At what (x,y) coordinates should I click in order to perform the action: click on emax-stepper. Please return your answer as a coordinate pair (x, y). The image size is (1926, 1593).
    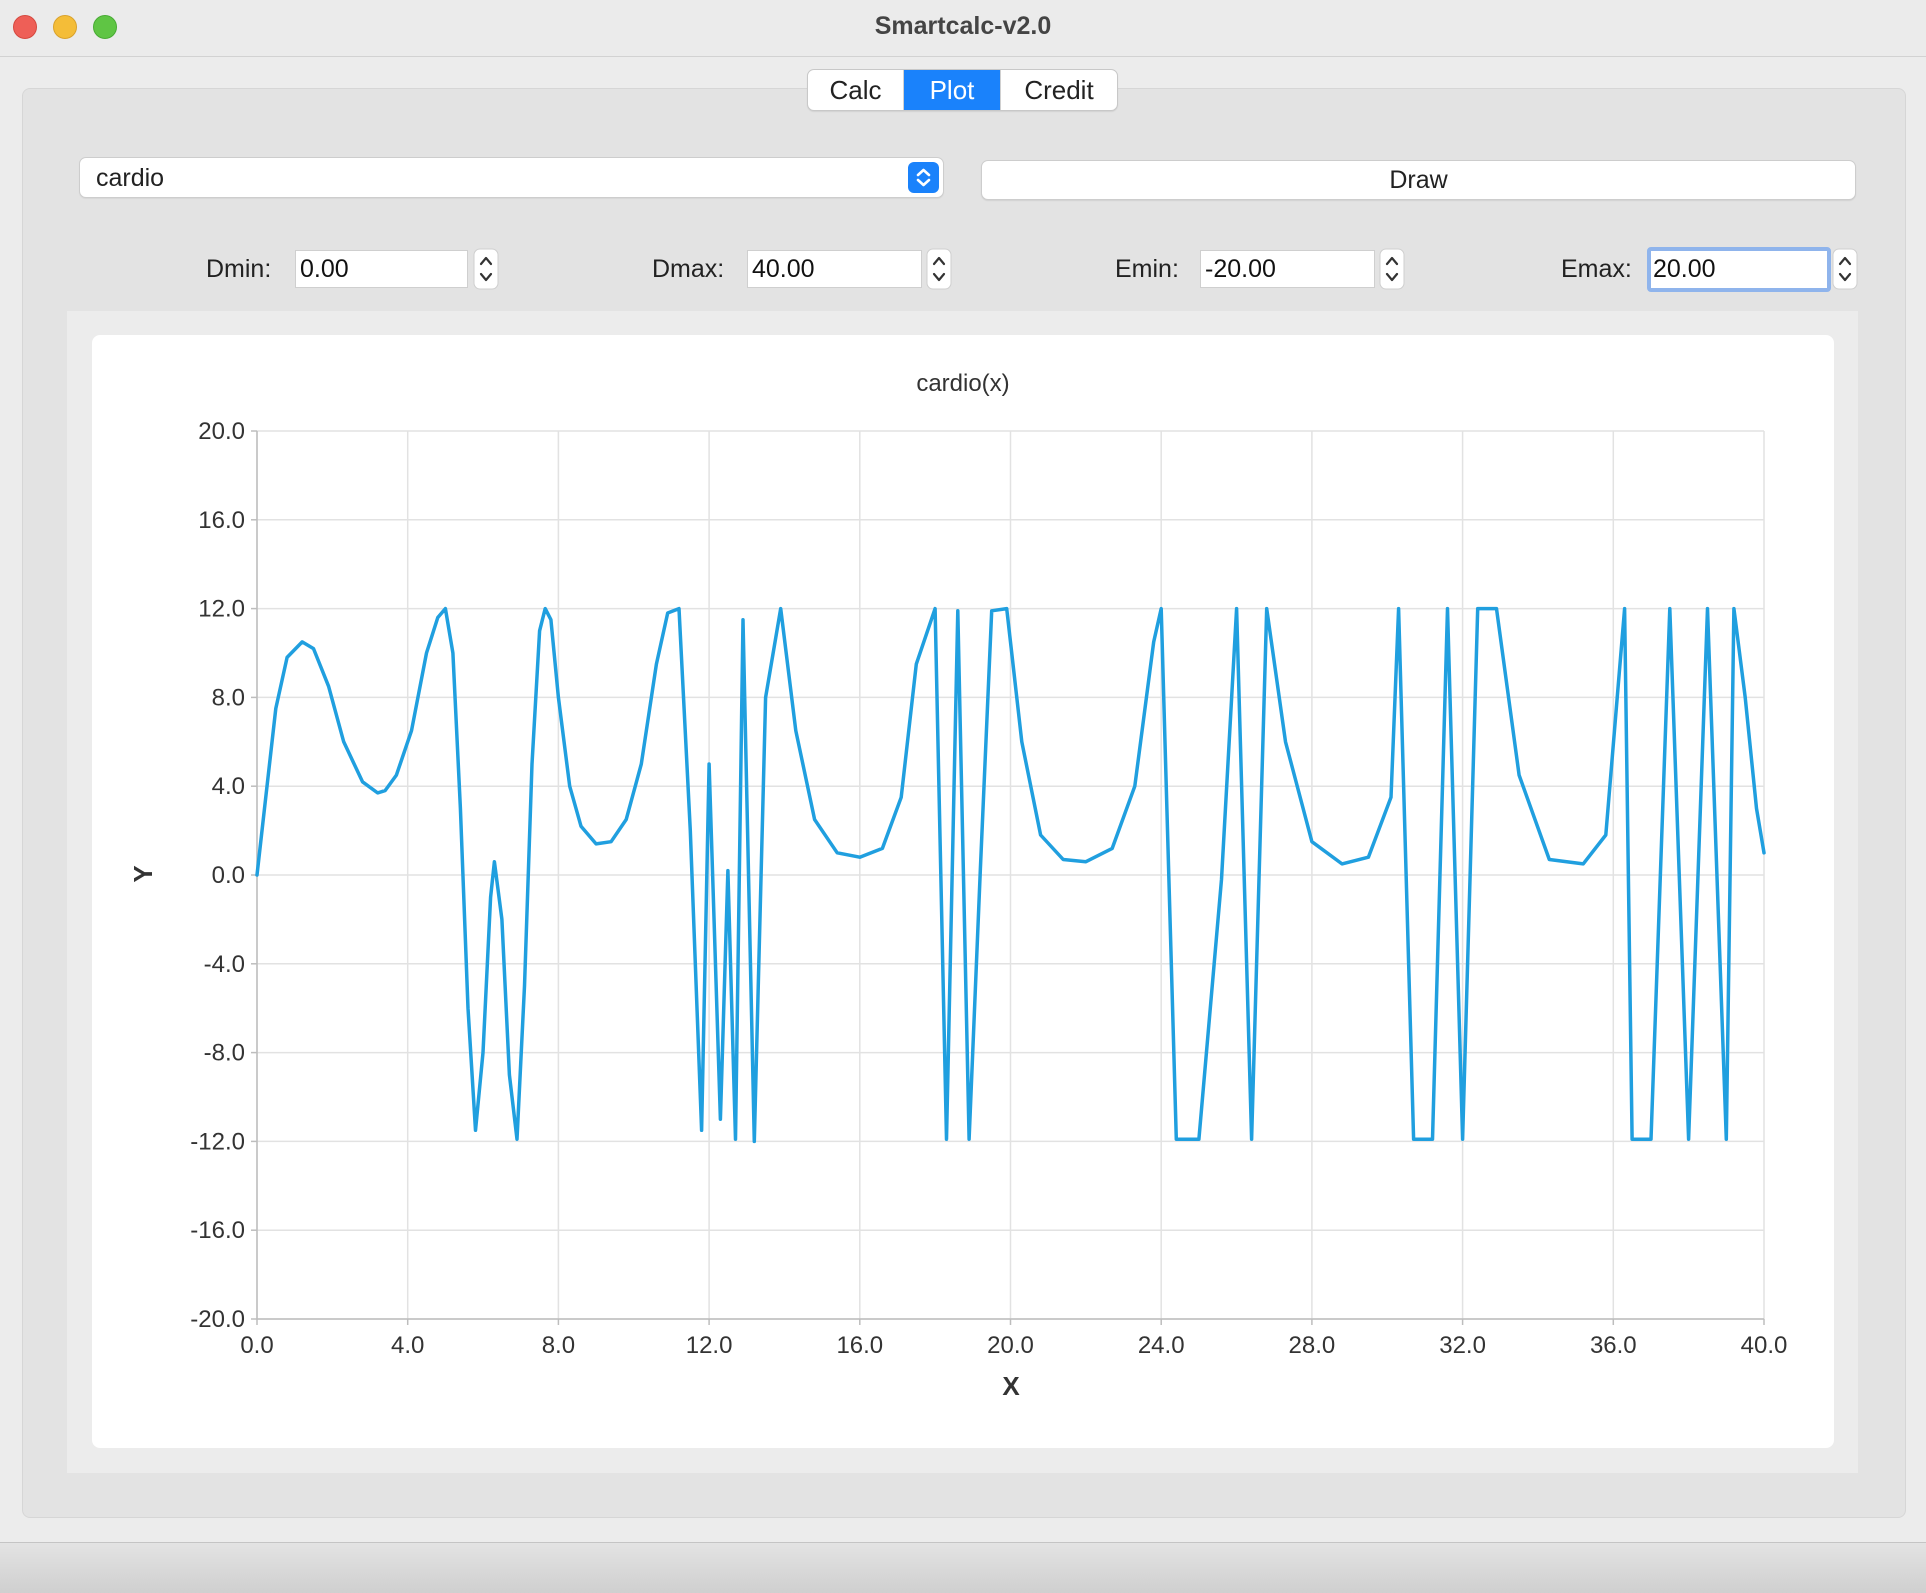
    Looking at the image, I should click on (1845, 269).